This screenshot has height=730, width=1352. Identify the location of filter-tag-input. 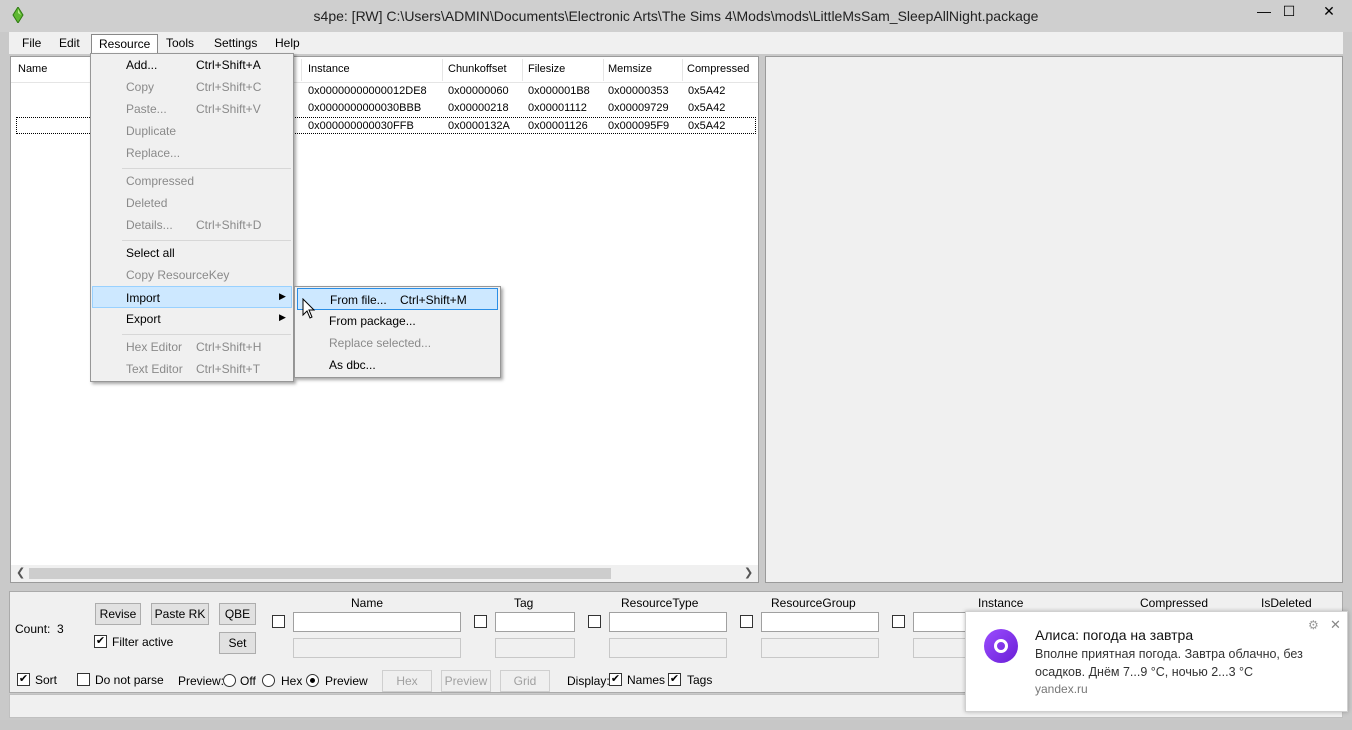
(535, 622).